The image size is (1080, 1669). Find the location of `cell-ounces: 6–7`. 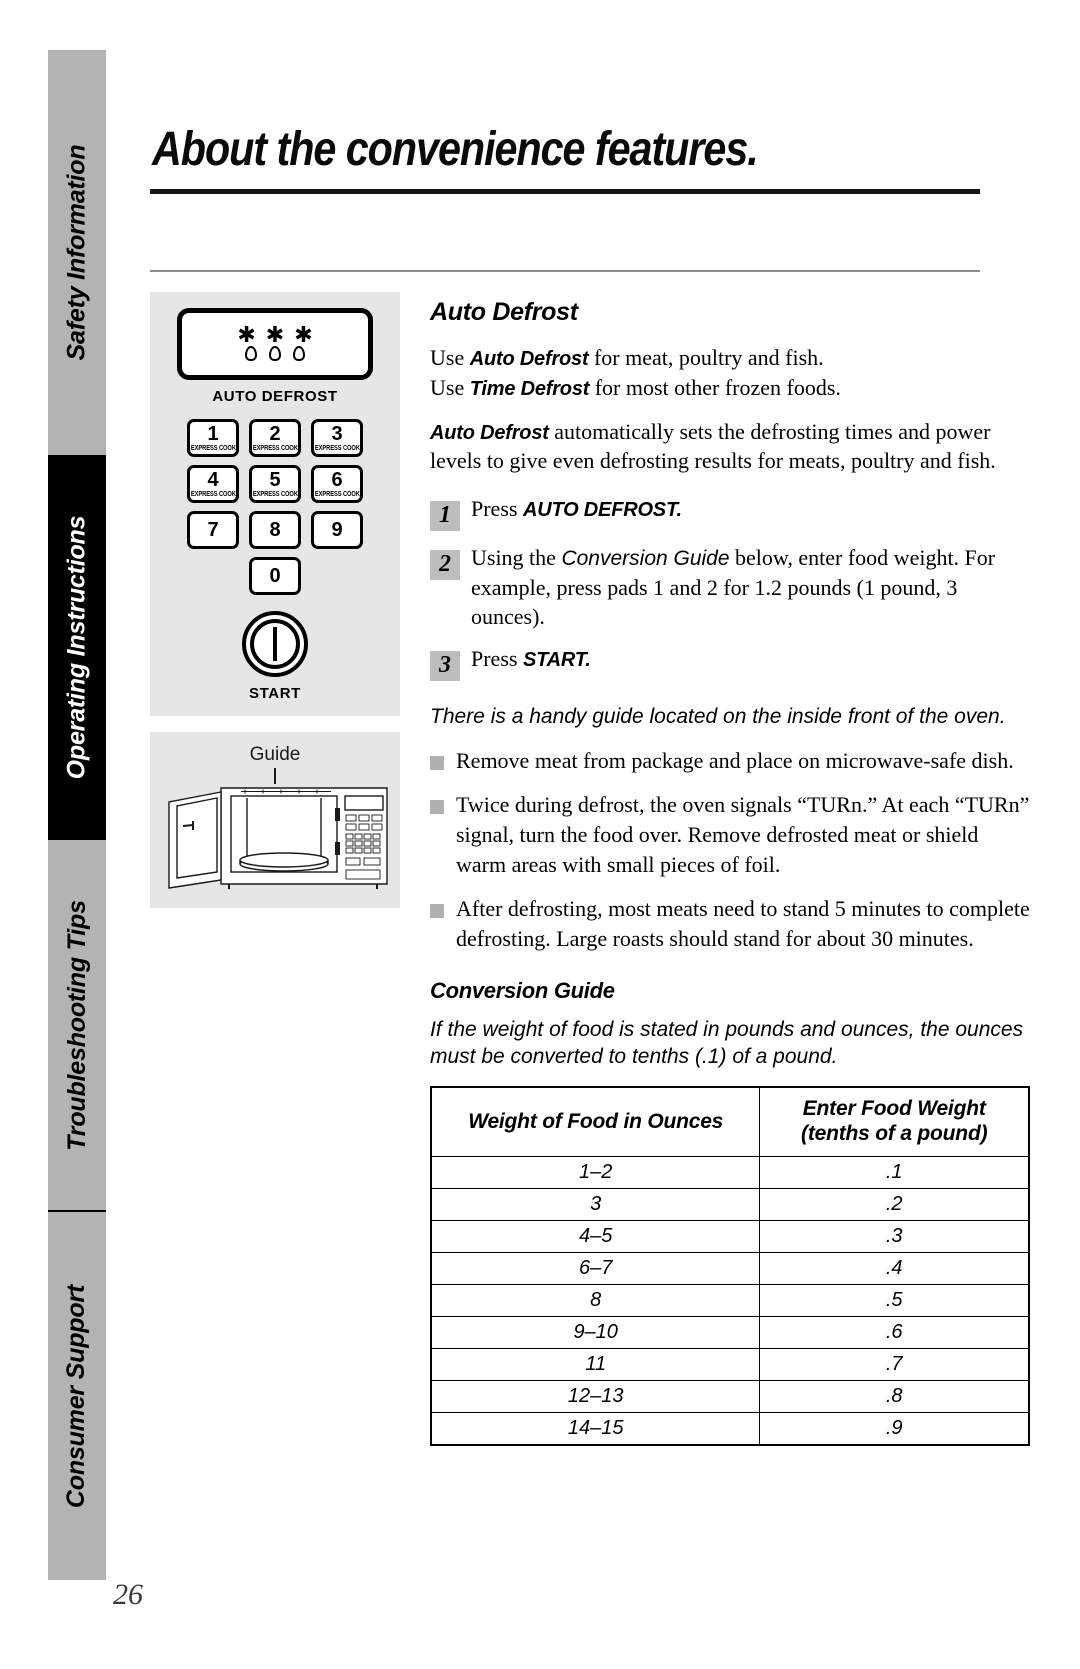

cell-ounces: 6–7 is located at coordinates (595, 1268).